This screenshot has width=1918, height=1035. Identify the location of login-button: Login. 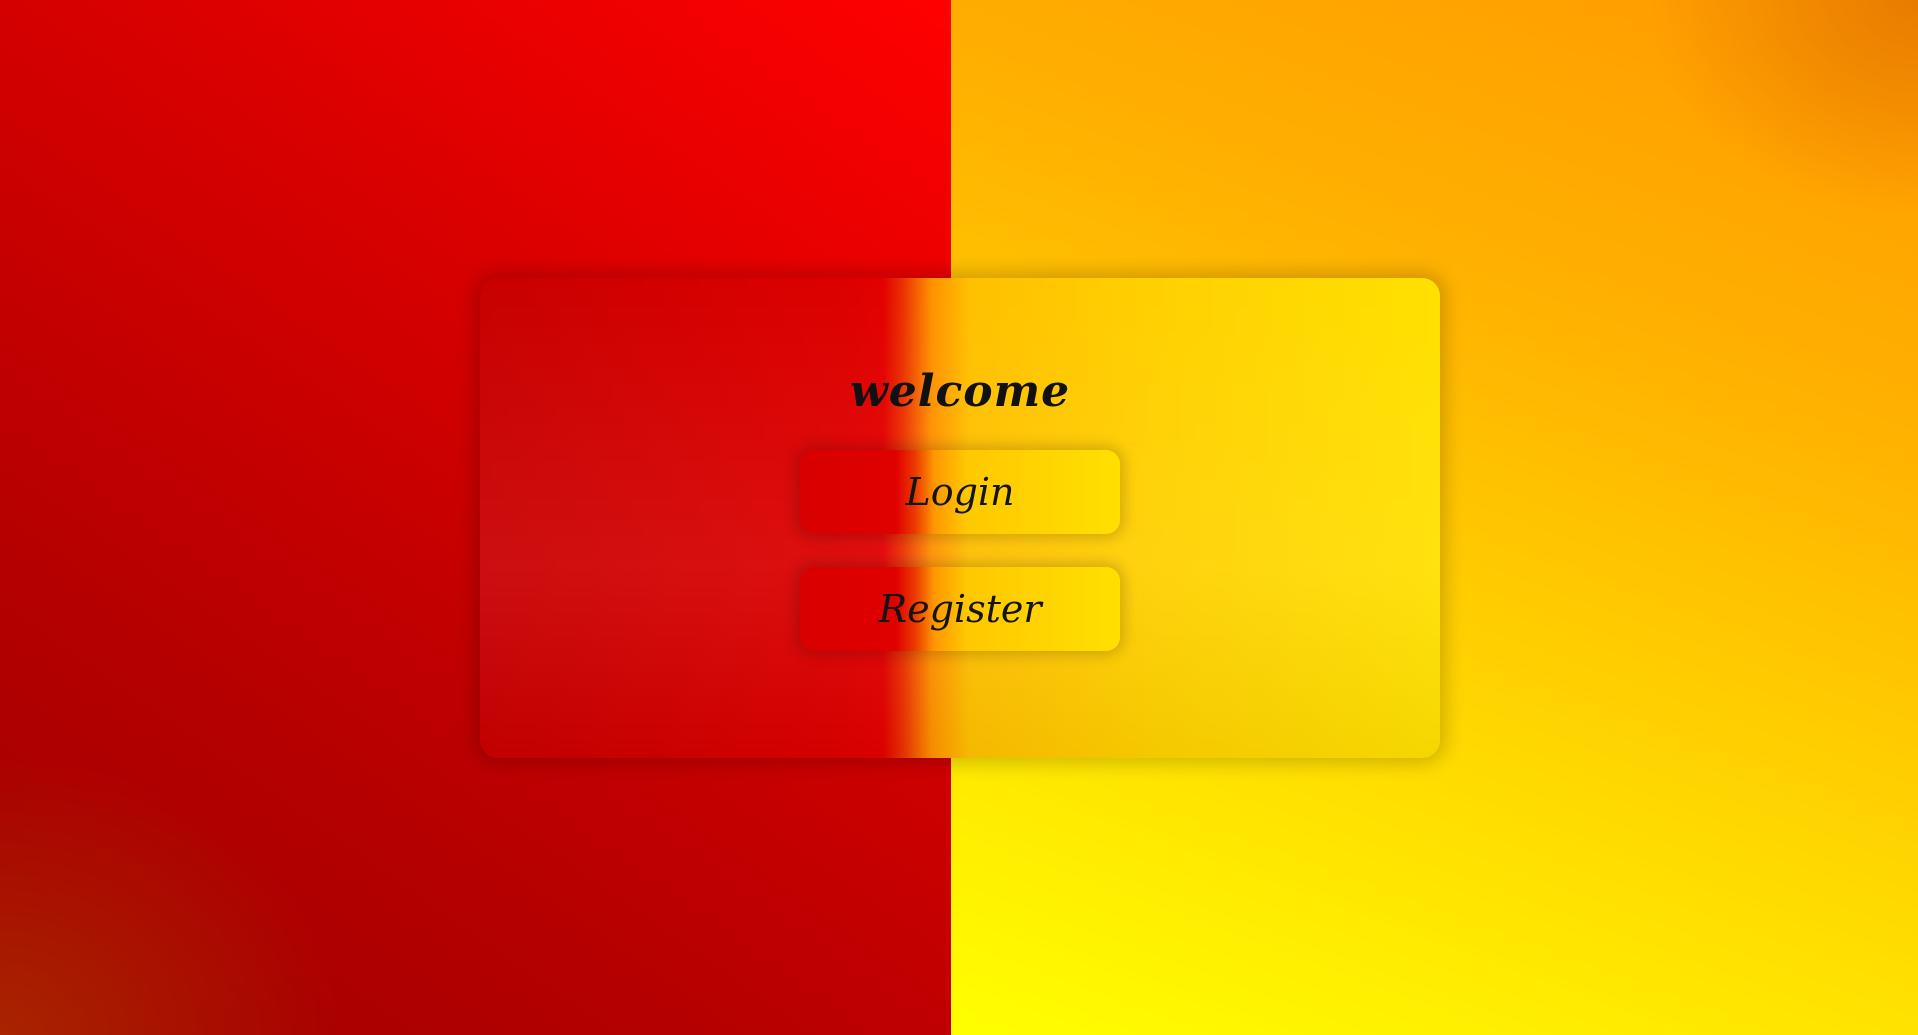
(960, 492).